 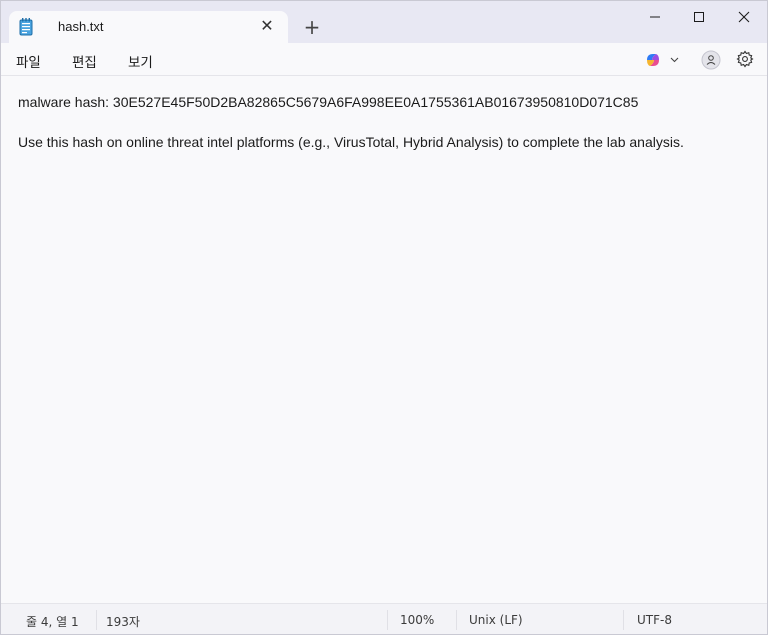 What do you see at coordinates (384, 618) in the screenshot?
I see `status-bar: 줄 4, 열 1 193자 100% Unix (LF) UTF-8` at bounding box center [384, 618].